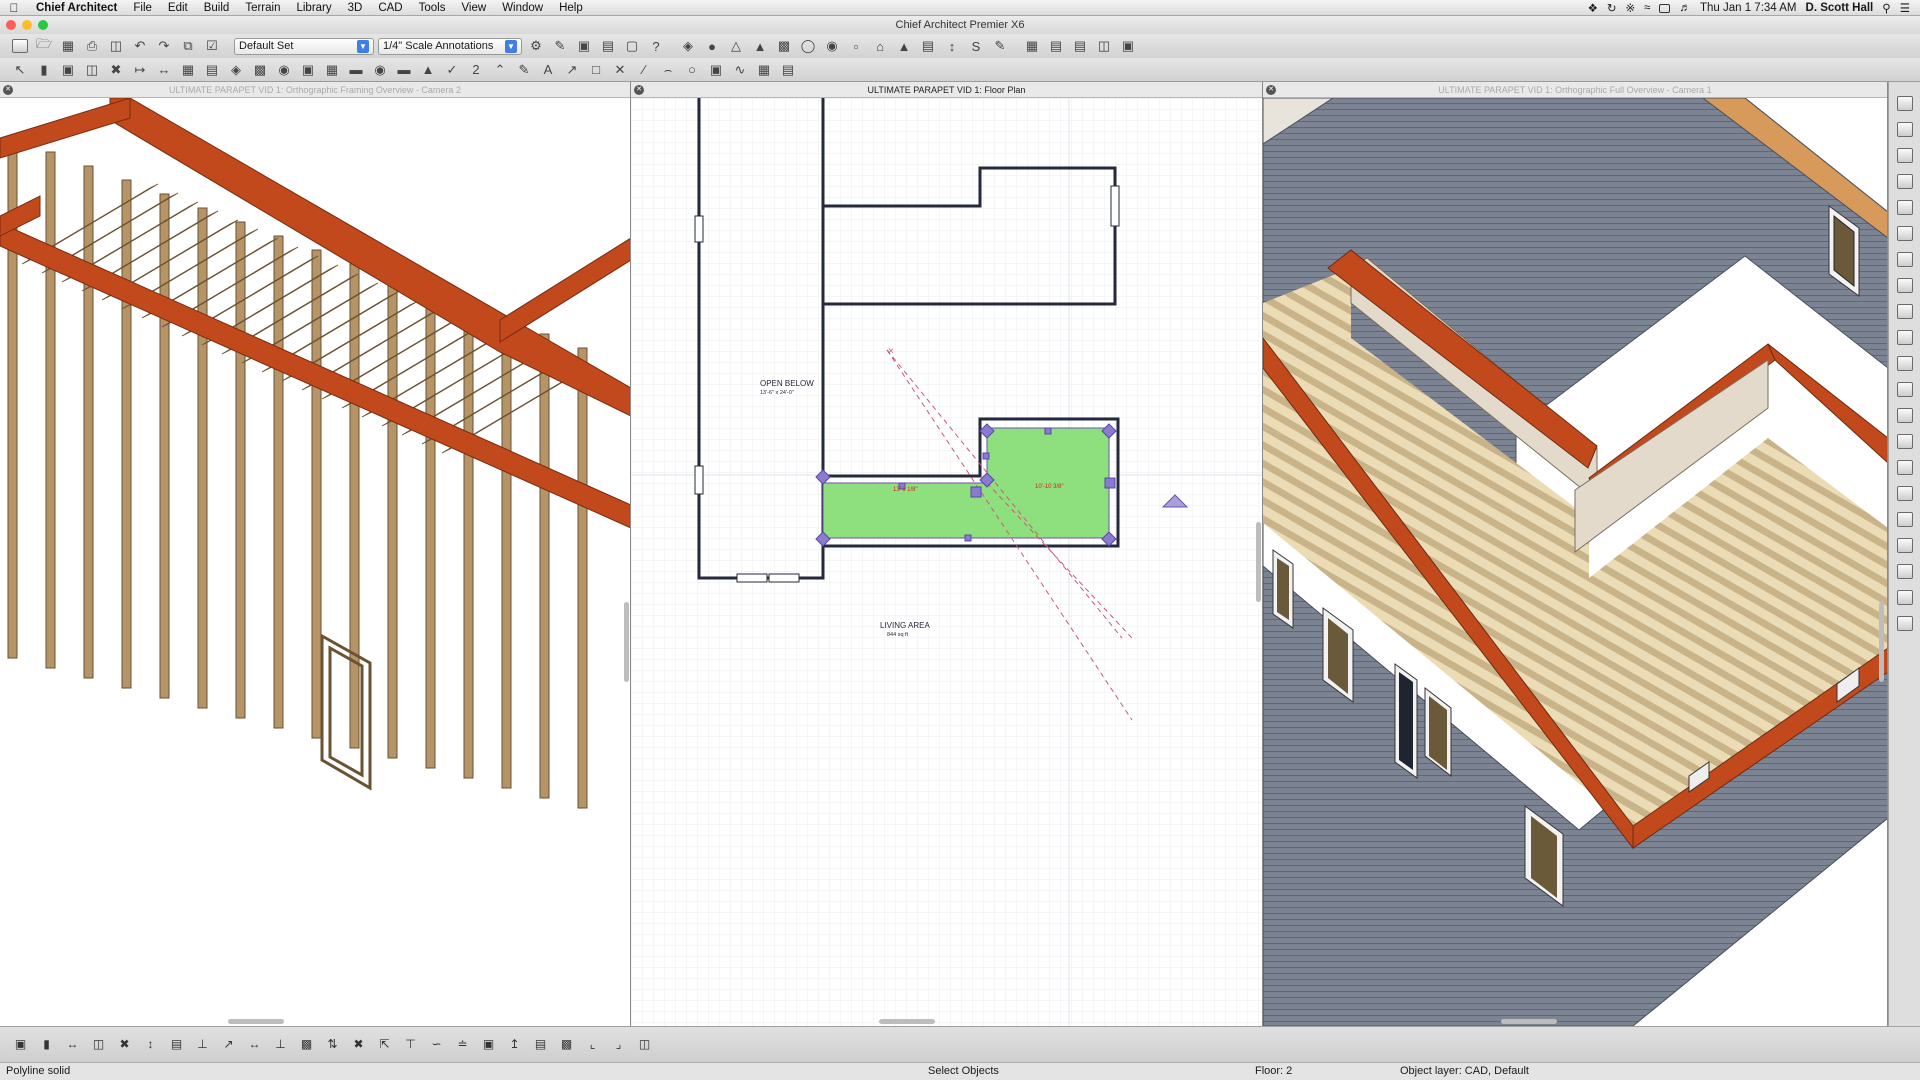  Describe the element at coordinates (44, 45) in the screenshot. I see `open-folder-icon: 🗁` at that location.